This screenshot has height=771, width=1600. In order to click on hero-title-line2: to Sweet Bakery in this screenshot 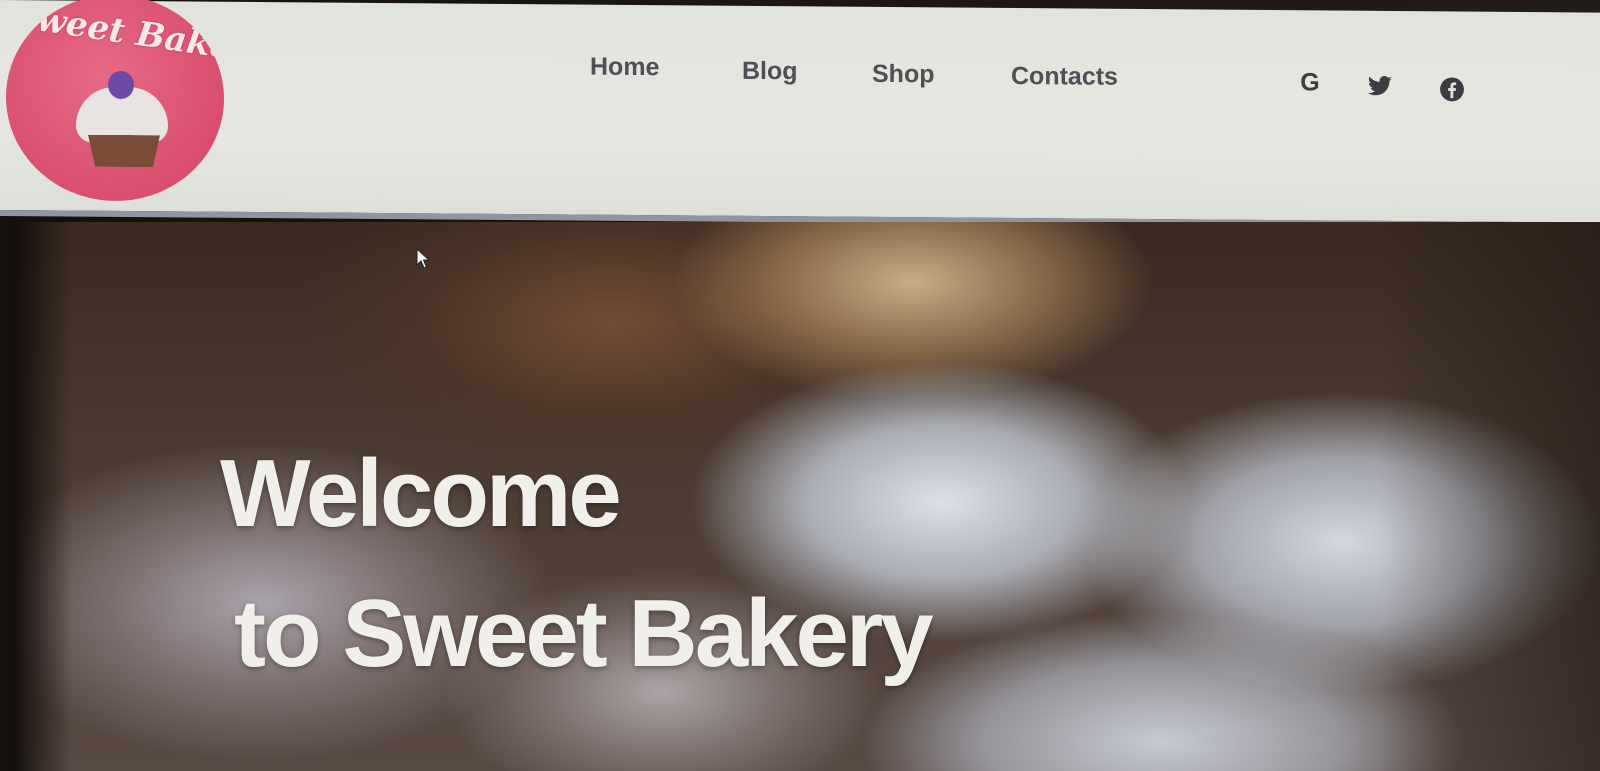, I will do `click(584, 633)`.